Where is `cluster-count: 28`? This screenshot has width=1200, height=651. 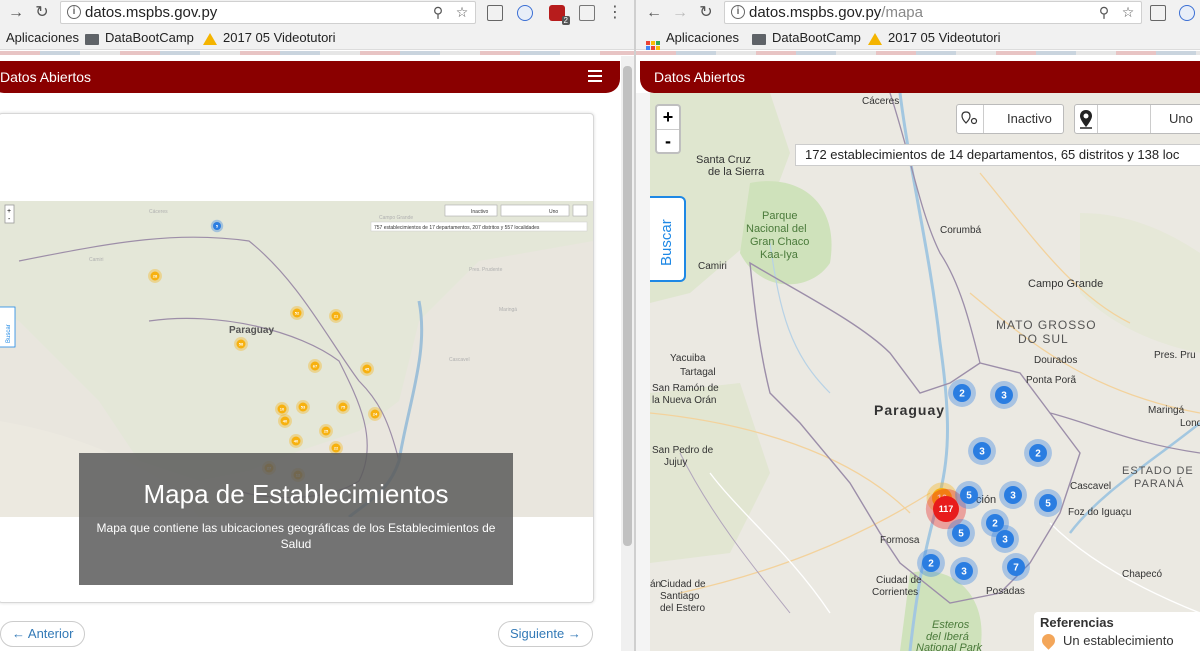 cluster-count: 28 is located at coordinates (155, 275).